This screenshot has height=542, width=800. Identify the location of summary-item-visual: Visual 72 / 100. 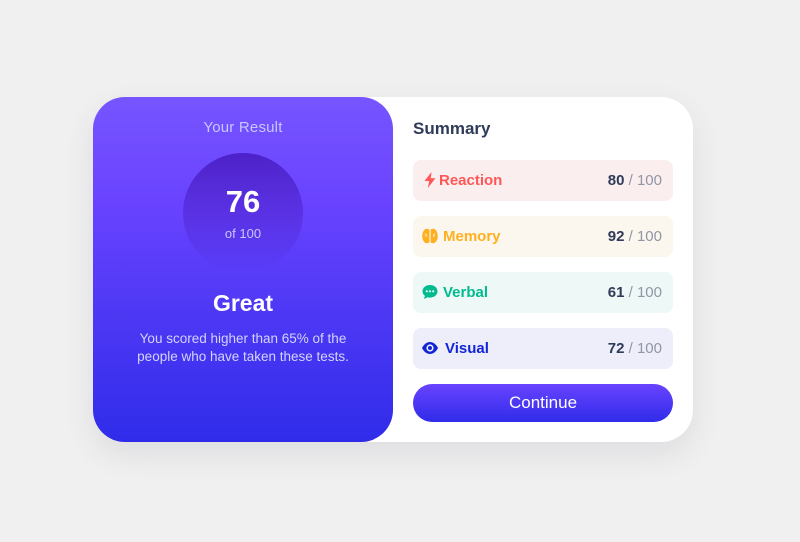
(543, 348).